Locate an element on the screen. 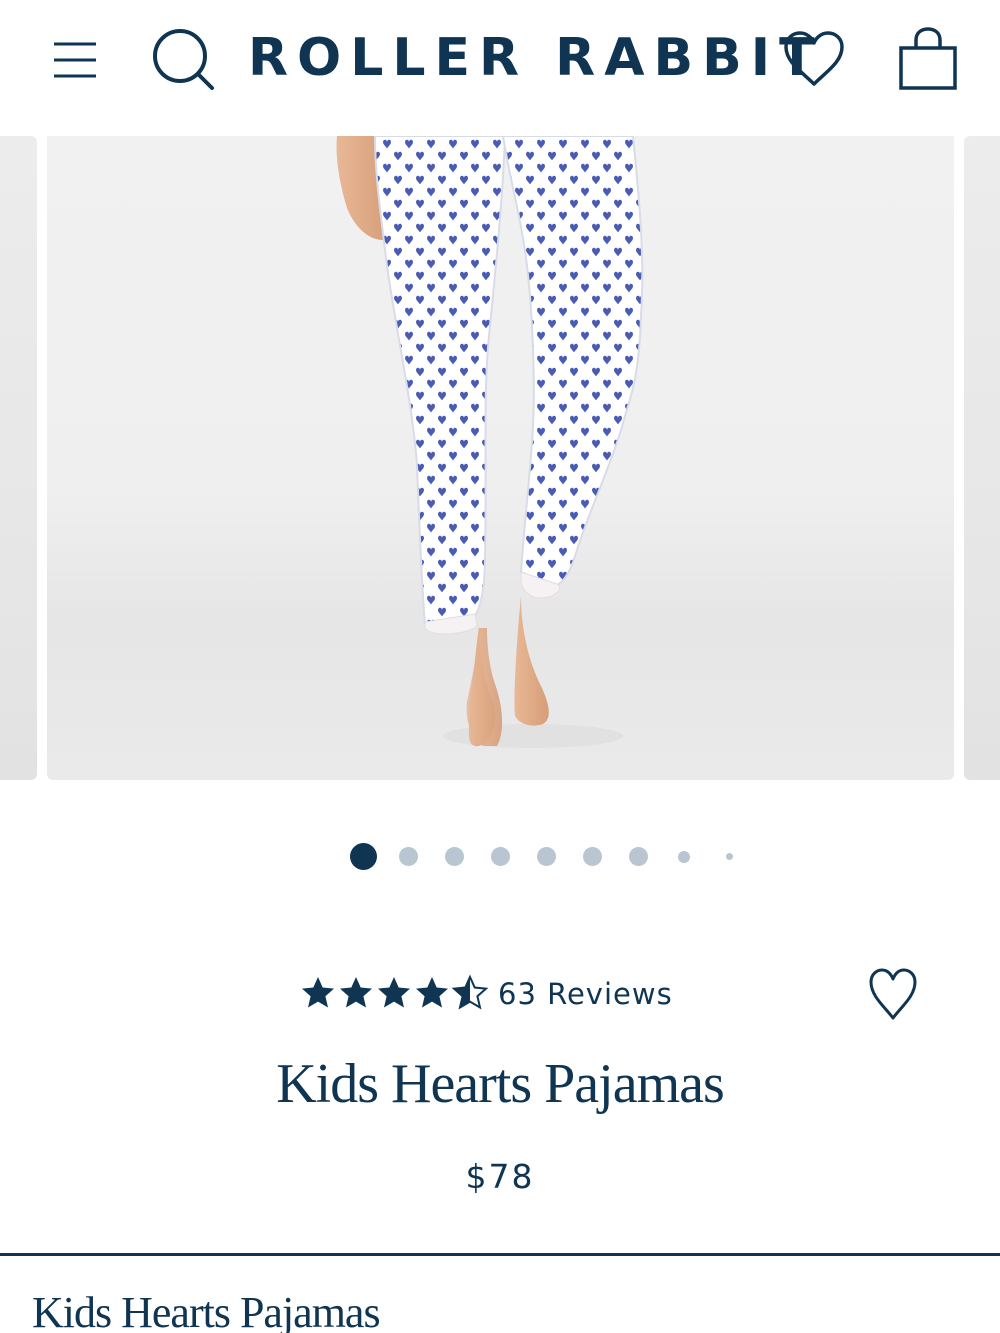 Image resolution: width=1000 pixels, height=1333 pixels. next-slide-peek is located at coordinates (982, 458).